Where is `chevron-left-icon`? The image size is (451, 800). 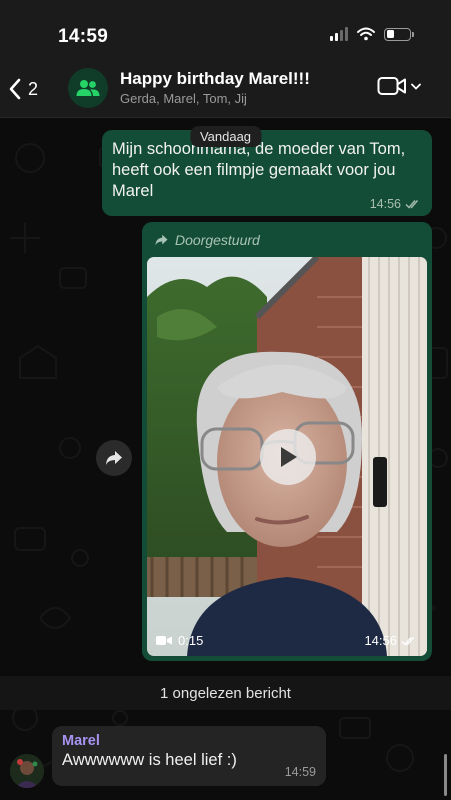
chevron-left-icon is located at coordinates (15, 89).